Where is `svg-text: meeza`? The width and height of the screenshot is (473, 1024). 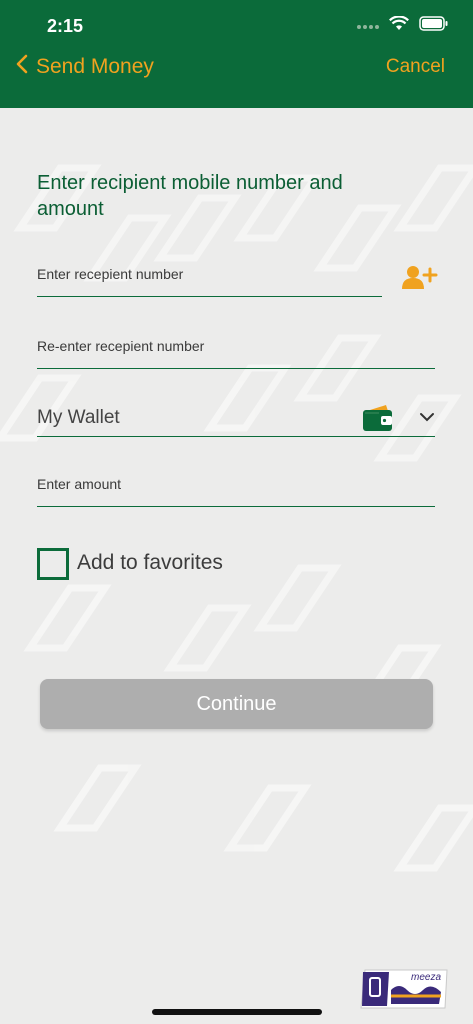
svg-text: meeza is located at coordinates (426, 977).